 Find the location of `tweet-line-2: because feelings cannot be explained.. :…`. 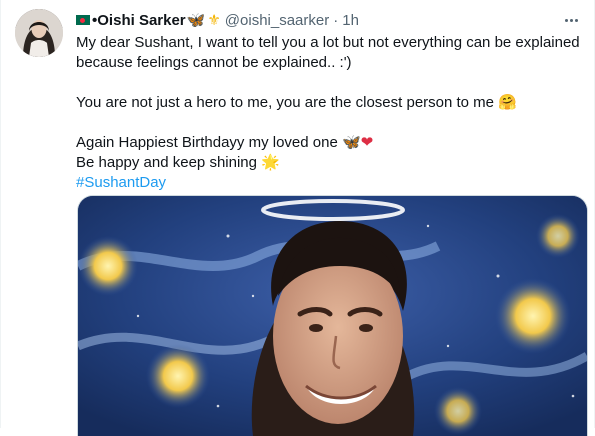

tweet-line-2: because feelings cannot be explained.. :… is located at coordinates (214, 62).